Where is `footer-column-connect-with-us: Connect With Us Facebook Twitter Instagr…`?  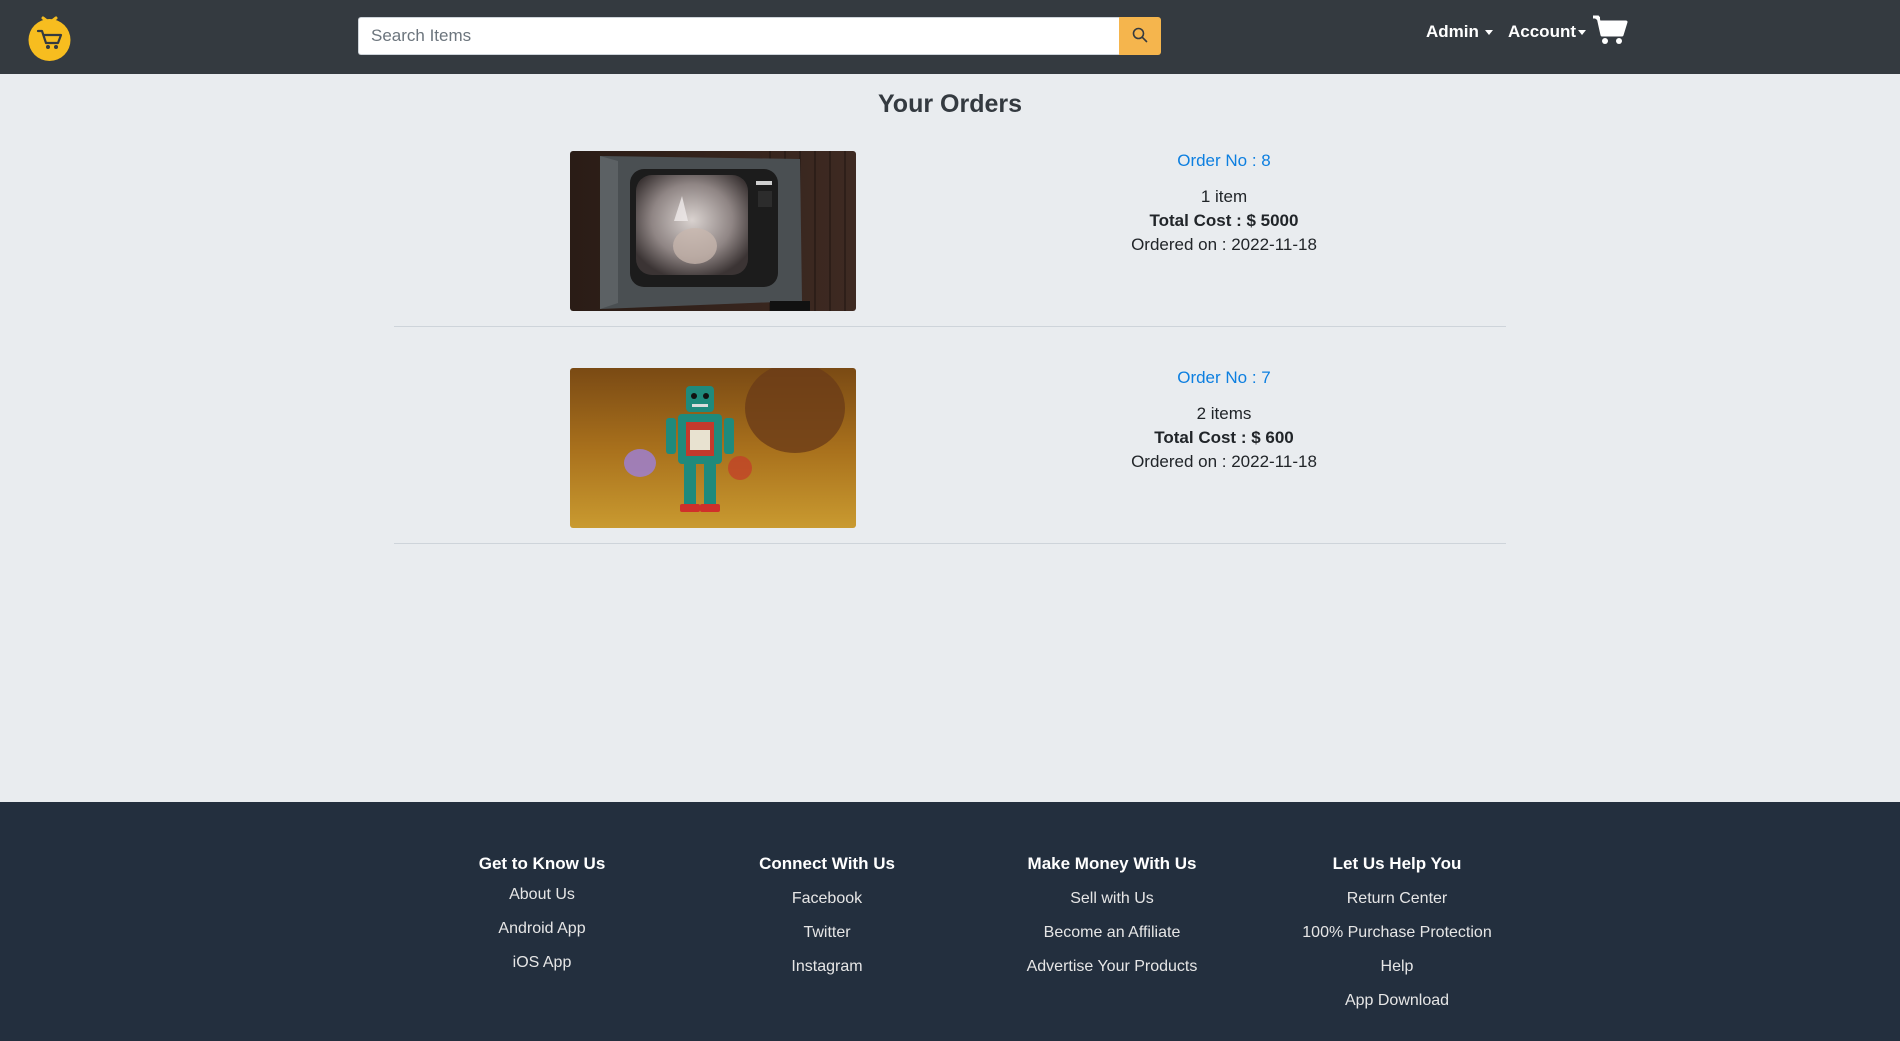
footer-column-connect-with-us: Connect With Us Facebook Twitter Instagr… is located at coordinates (827, 918).